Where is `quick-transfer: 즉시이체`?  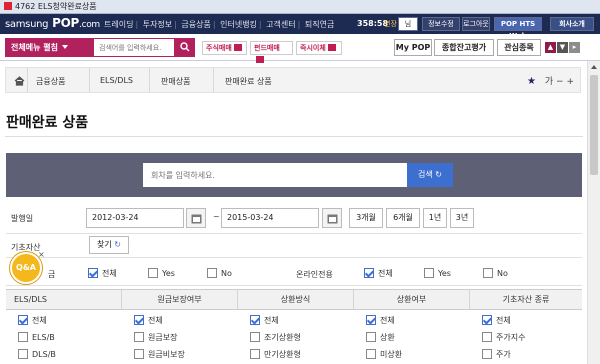 quick-transfer: 즉시이체 is located at coordinates (319, 48).